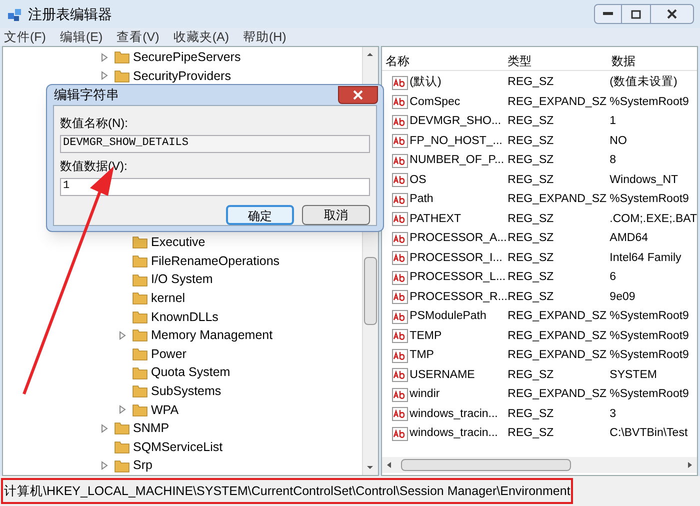 This screenshot has height=506, width=700. I want to click on column-header: 名称, so click(443, 61).